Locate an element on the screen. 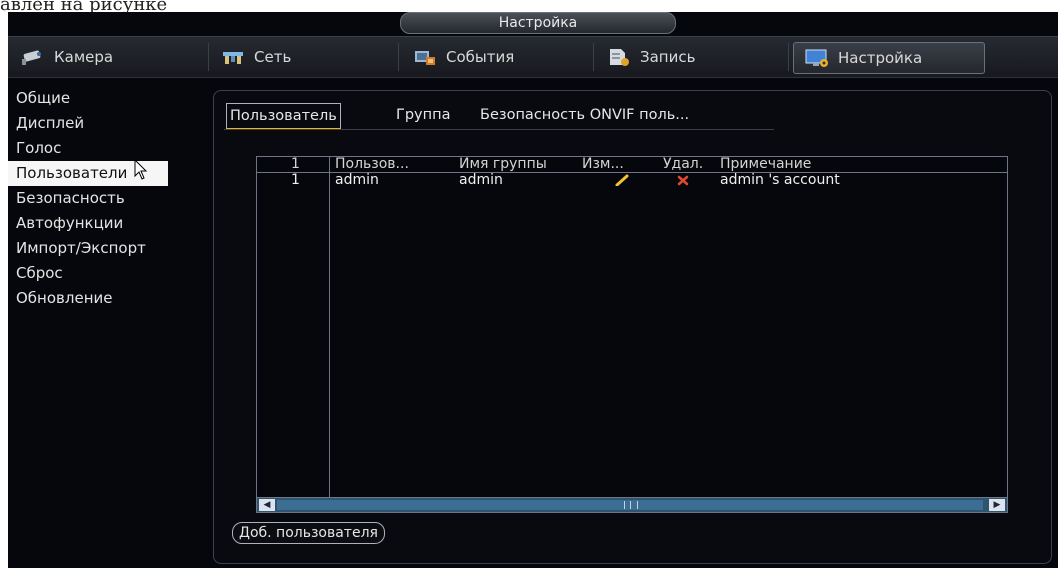 The width and height of the screenshot is (1060, 568). sidebar-item-label: Обновление is located at coordinates (64, 298).